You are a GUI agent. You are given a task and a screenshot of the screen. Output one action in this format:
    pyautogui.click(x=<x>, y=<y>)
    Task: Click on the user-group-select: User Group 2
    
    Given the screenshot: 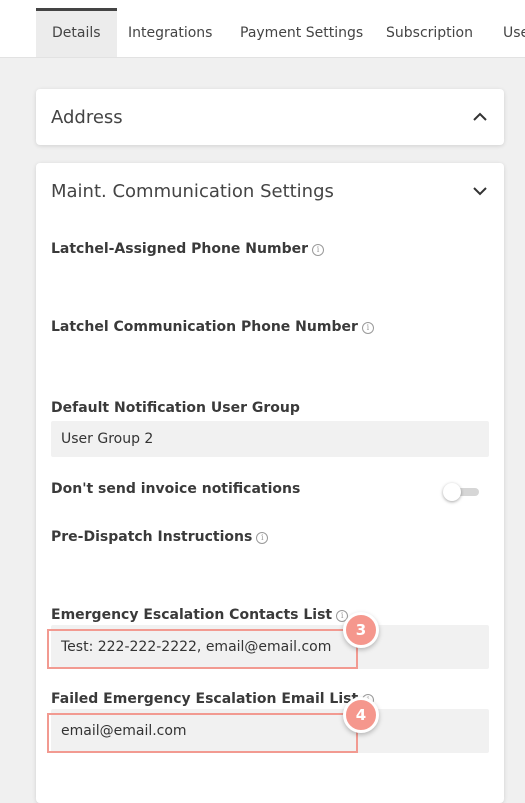 What is the action you would take?
    pyautogui.click(x=270, y=439)
    